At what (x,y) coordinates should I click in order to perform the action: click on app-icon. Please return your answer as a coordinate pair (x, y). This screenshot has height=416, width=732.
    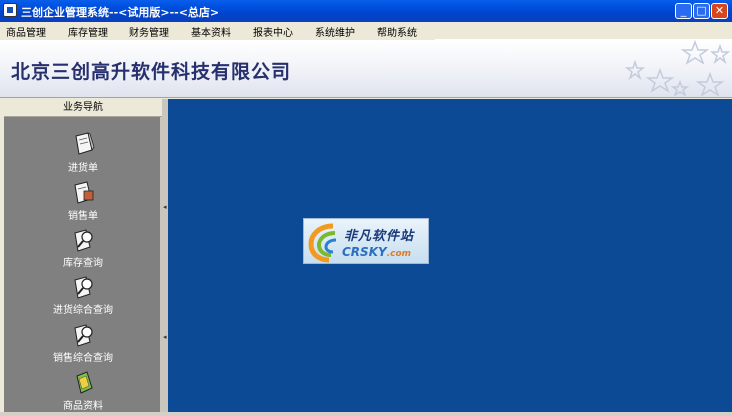
    Looking at the image, I should click on (10, 10).